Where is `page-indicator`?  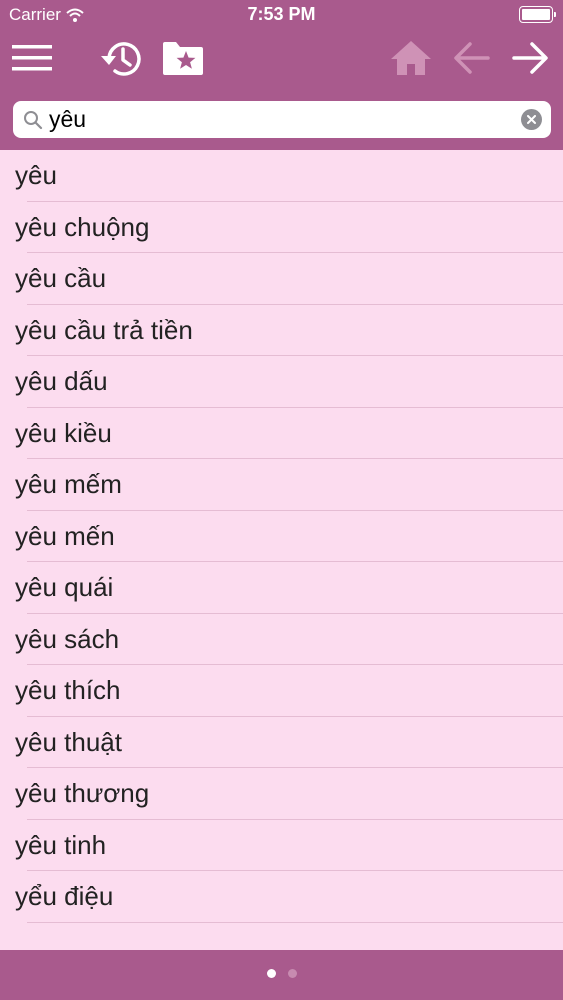 page-indicator is located at coordinates (281, 973).